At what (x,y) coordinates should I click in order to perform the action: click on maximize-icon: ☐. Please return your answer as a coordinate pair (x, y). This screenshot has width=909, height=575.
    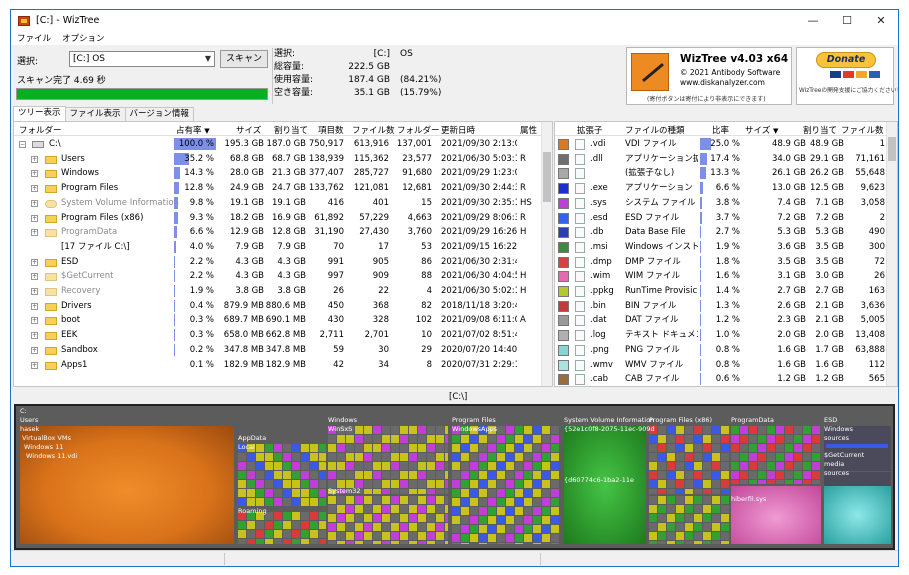
    Looking at the image, I should click on (847, 20).